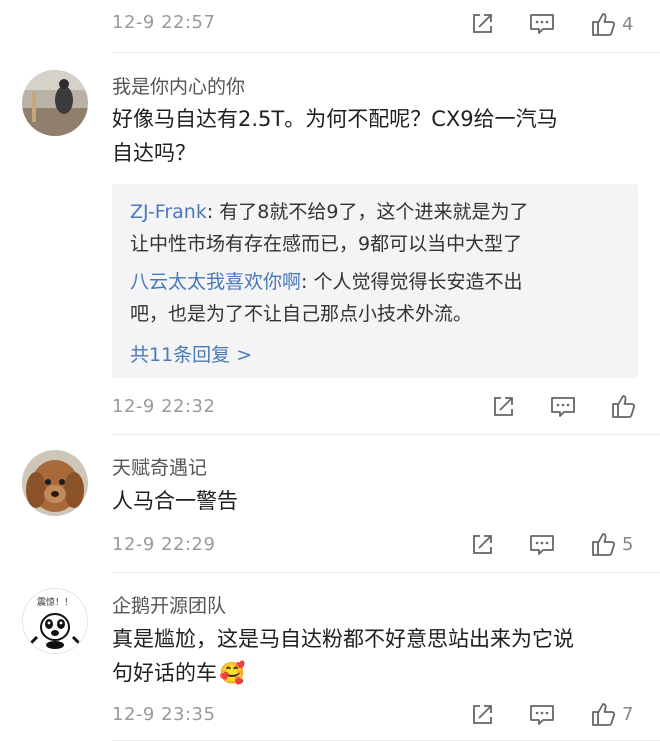 This screenshot has height=741, width=660. I want to click on reply-username: ZJ-Frank, so click(168, 212).